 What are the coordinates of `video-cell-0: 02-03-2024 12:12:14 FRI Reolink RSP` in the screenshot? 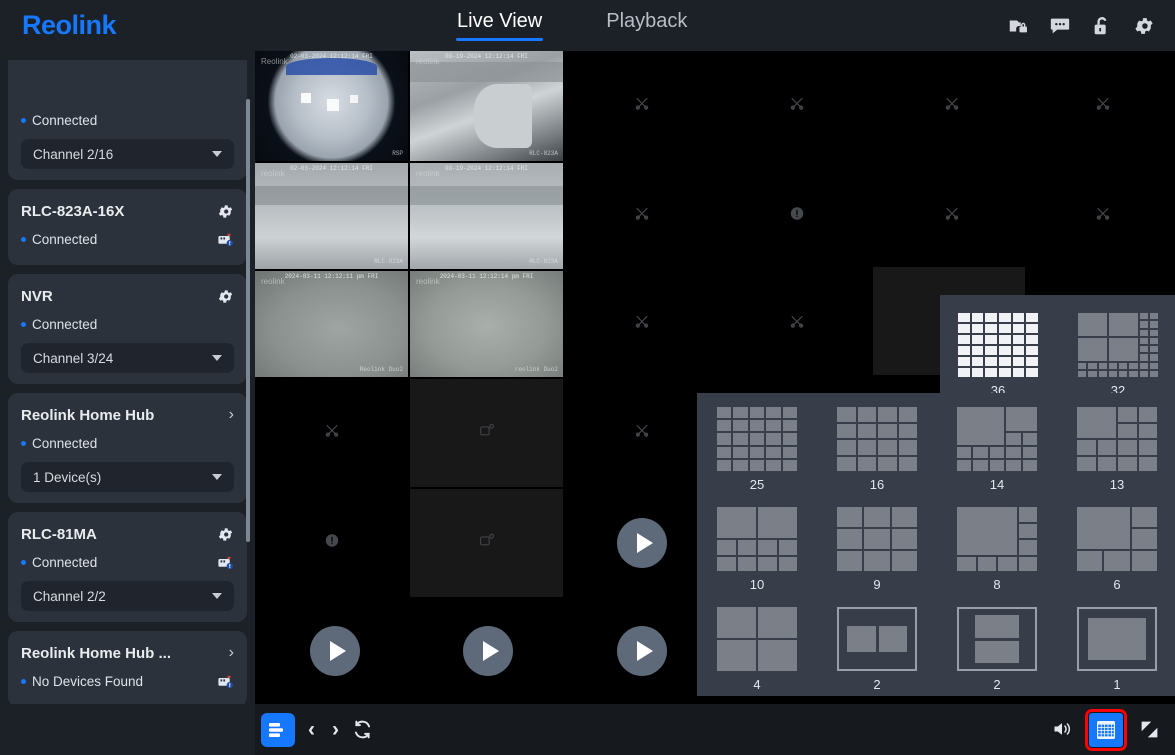 It's located at (331, 106).